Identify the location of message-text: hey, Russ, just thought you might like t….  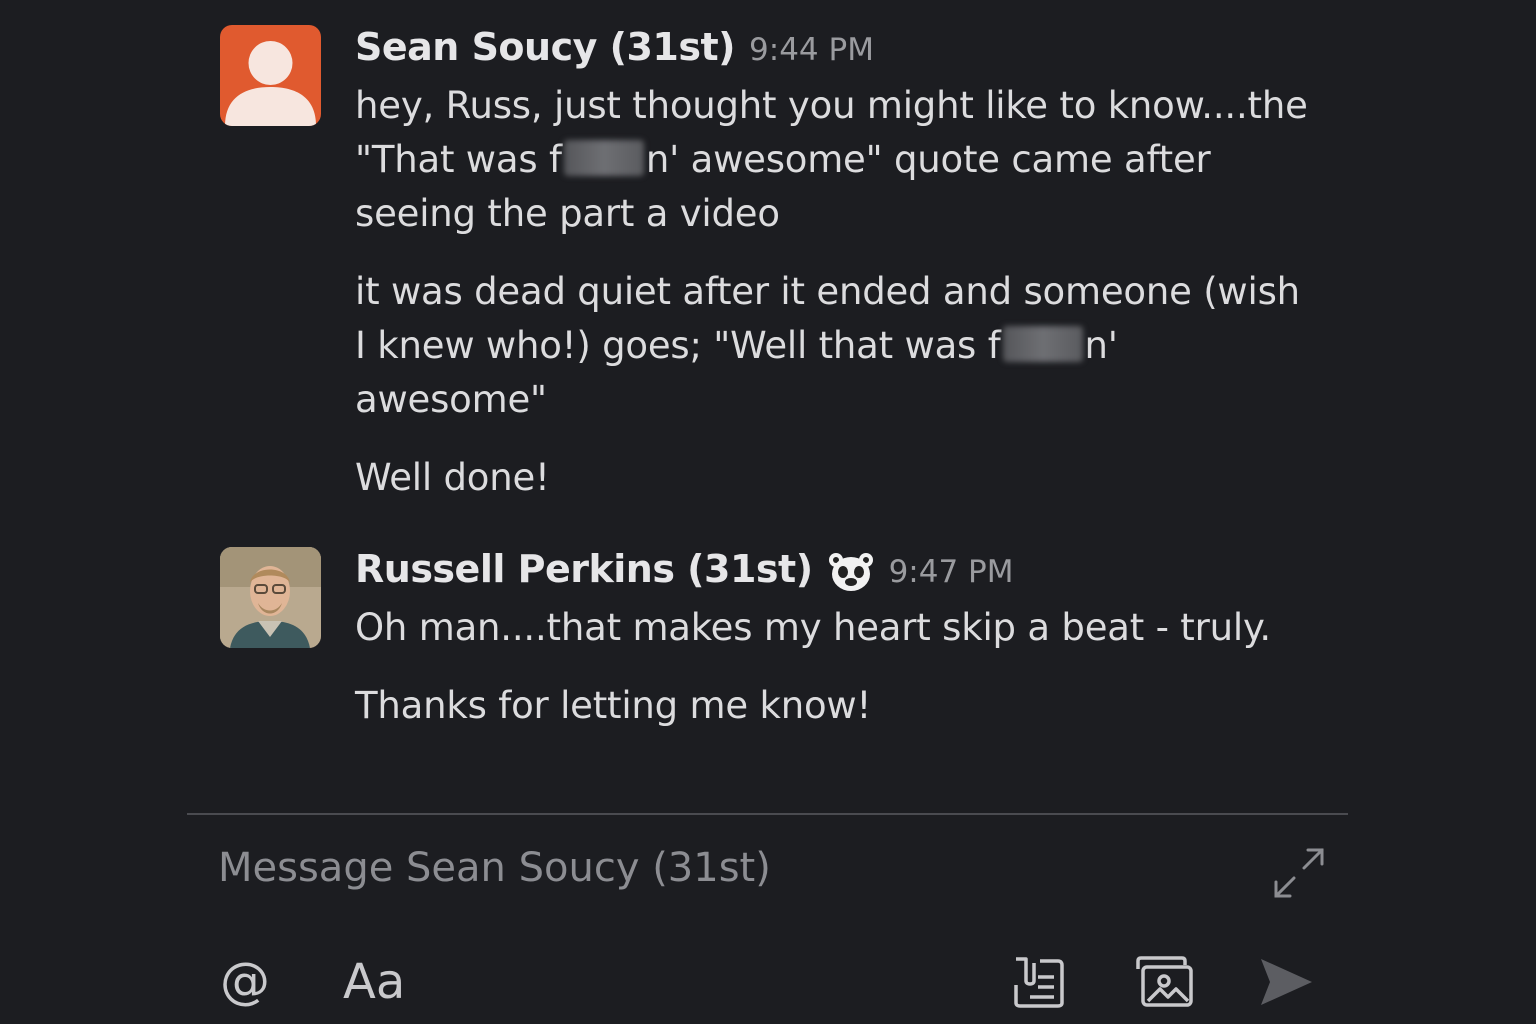
(831, 159).